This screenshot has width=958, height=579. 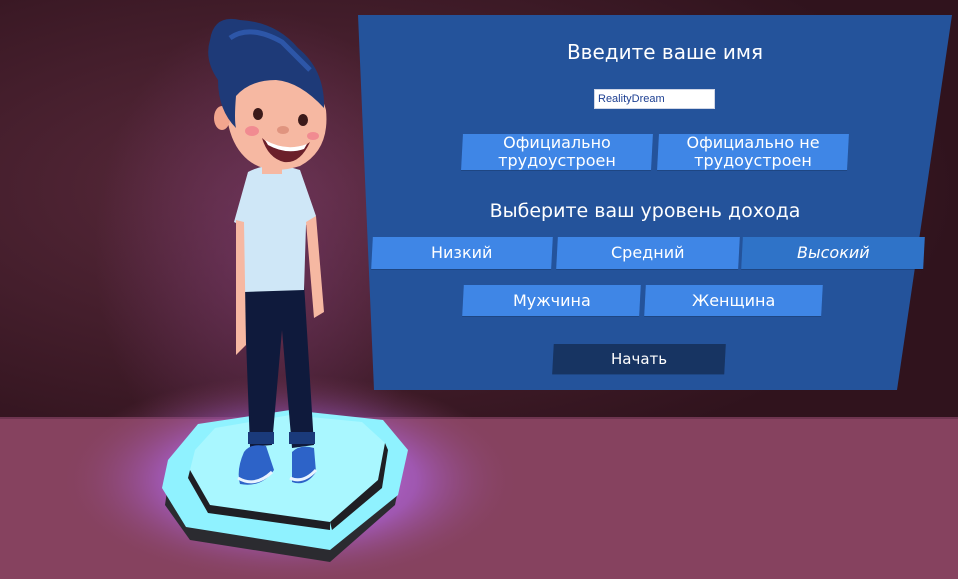 I want to click on income-medium-button: Средний, so click(x=648, y=253).